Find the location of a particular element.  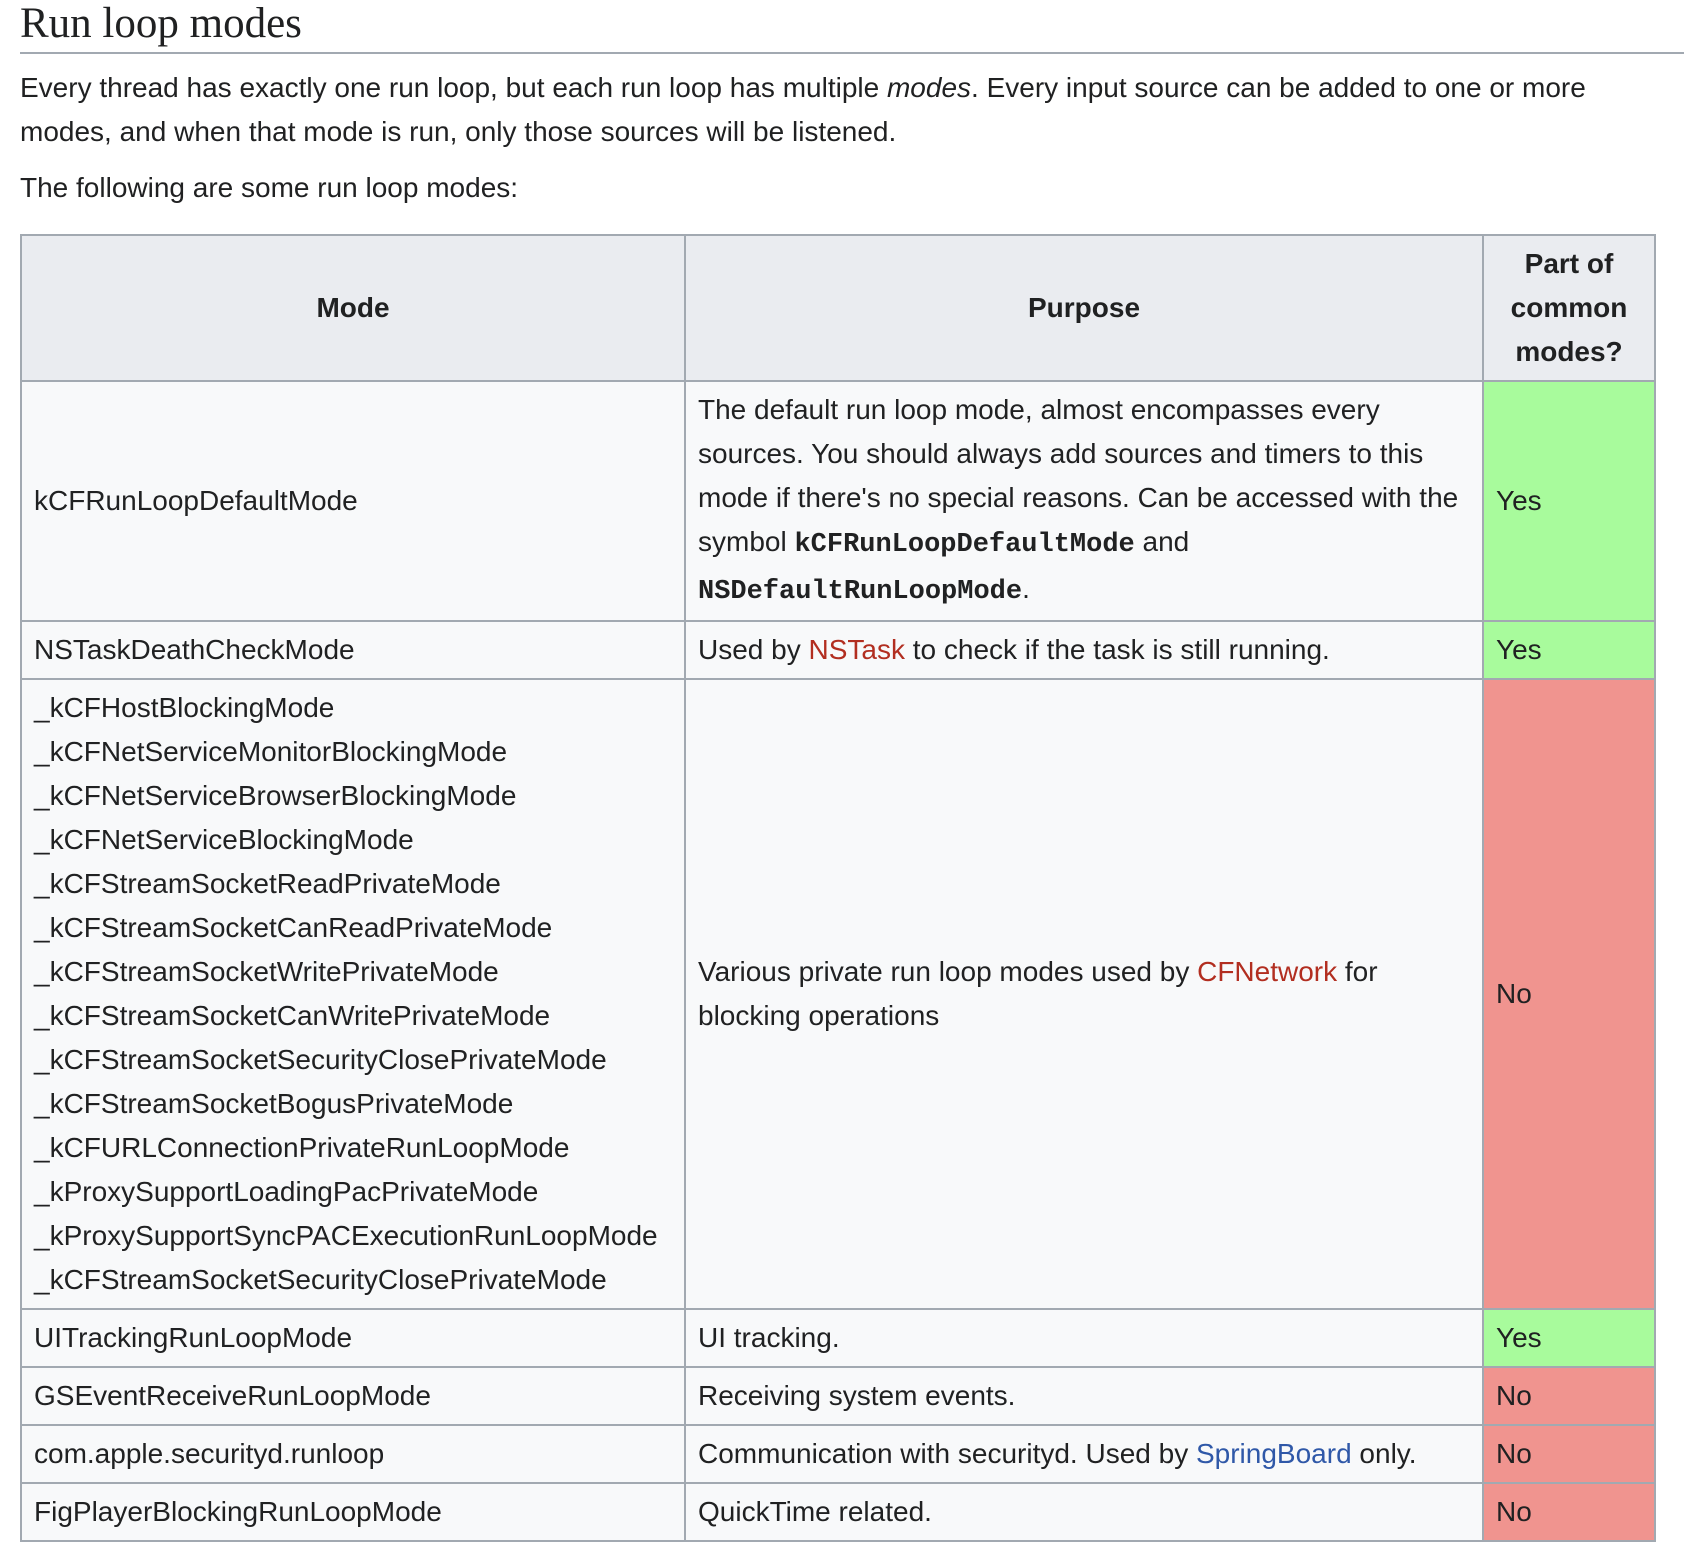

mode-item: _kCFStreamSocketReadPrivateMode is located at coordinates (267, 883).